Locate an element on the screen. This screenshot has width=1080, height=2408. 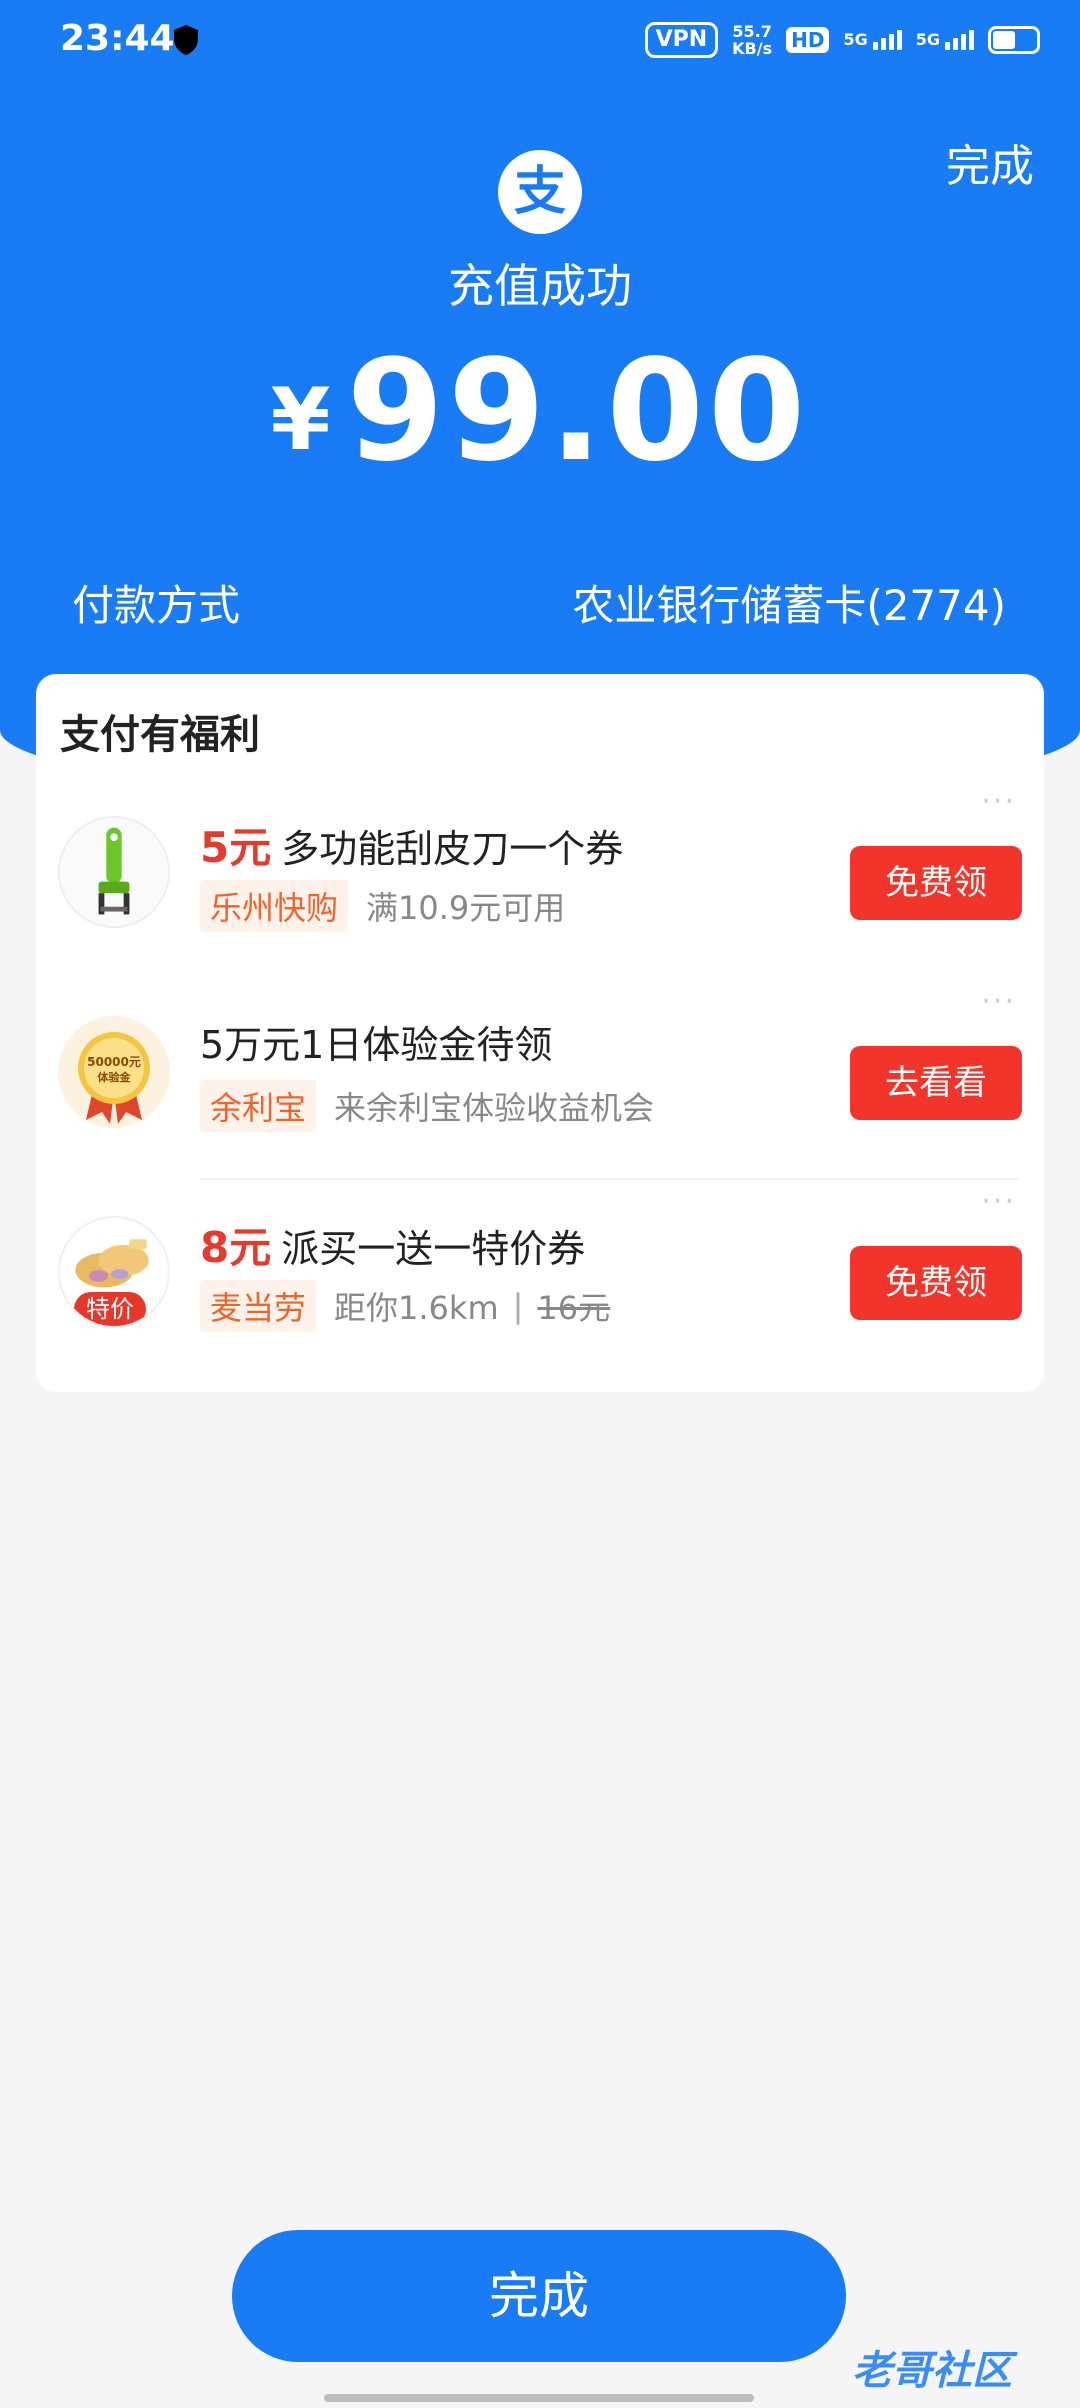
special-price-badge: 特价 is located at coordinates (110, 1309).